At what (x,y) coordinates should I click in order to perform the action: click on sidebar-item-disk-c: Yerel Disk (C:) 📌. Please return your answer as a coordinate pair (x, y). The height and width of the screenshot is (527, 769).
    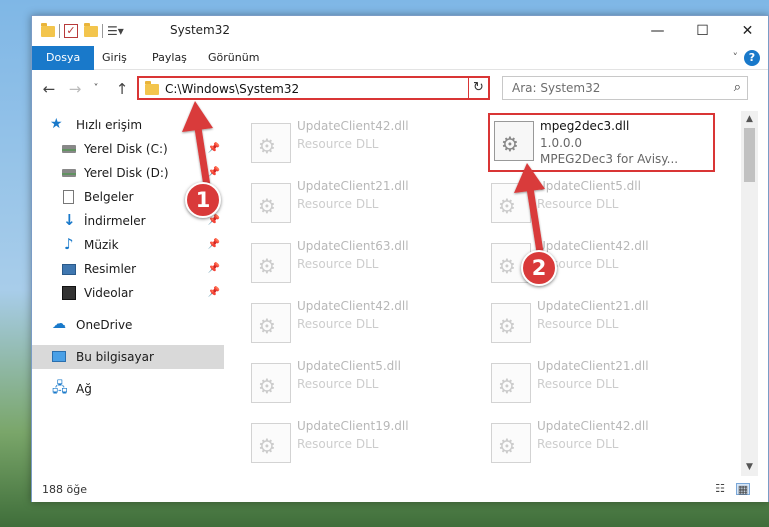
    Looking at the image, I should click on (128, 149).